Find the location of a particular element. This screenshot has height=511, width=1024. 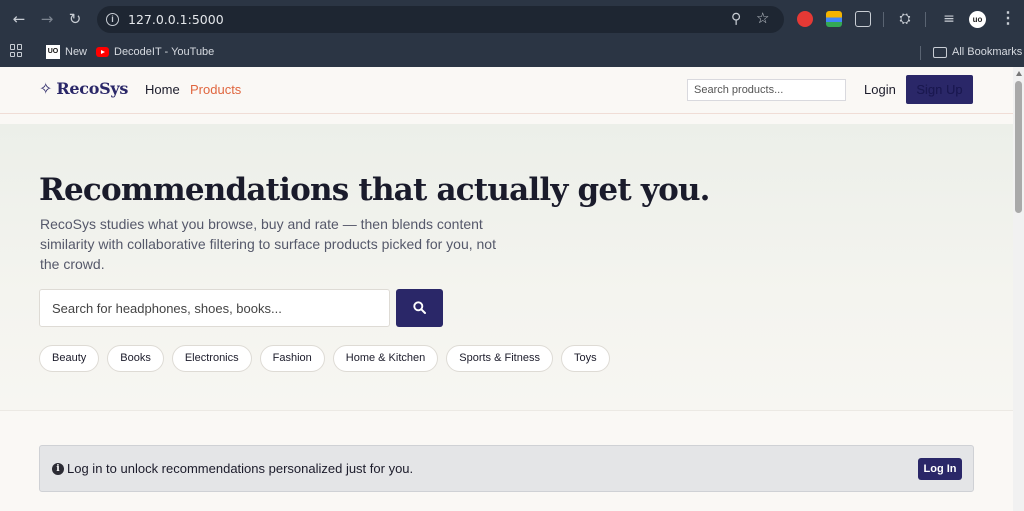

all-bookmarks-label: All Bookmarks is located at coordinates (987, 52).